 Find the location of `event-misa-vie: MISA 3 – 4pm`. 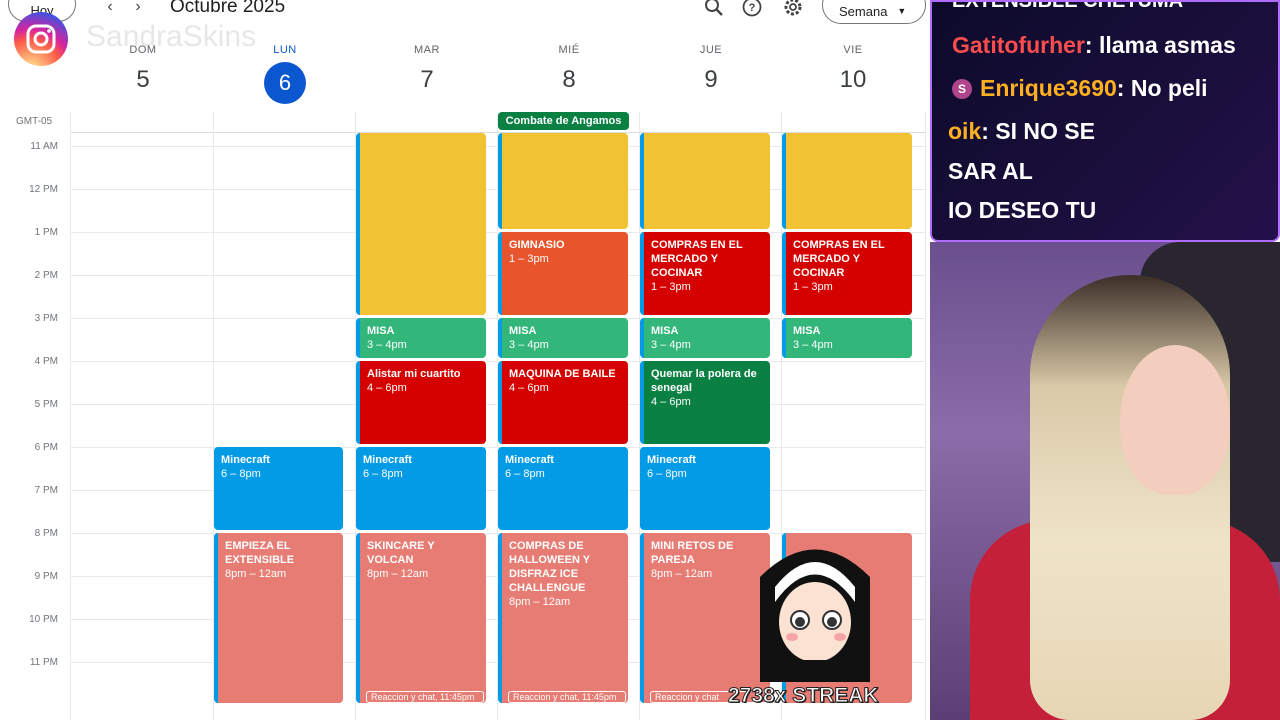

event-misa-vie: MISA 3 – 4pm is located at coordinates (847, 338).